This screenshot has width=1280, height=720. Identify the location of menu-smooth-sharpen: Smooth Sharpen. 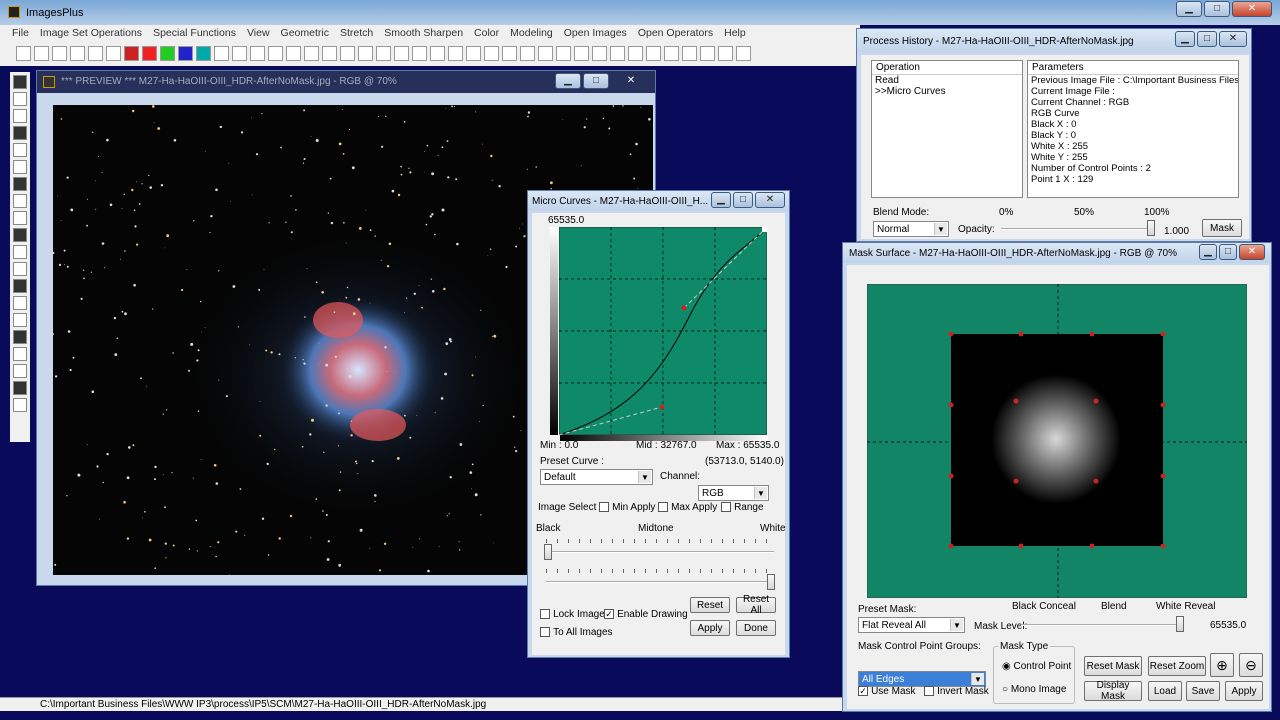
(423, 33).